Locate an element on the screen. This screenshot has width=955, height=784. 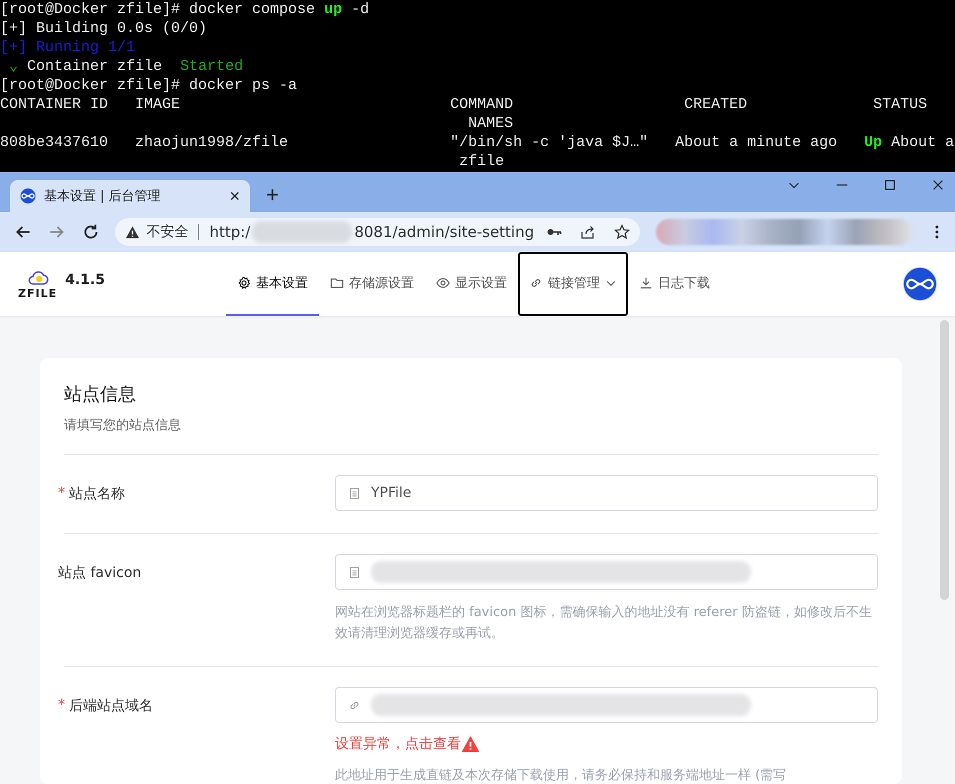
terminal-text: [root@Docker zfile]# docker compose is located at coordinates (158, 9).